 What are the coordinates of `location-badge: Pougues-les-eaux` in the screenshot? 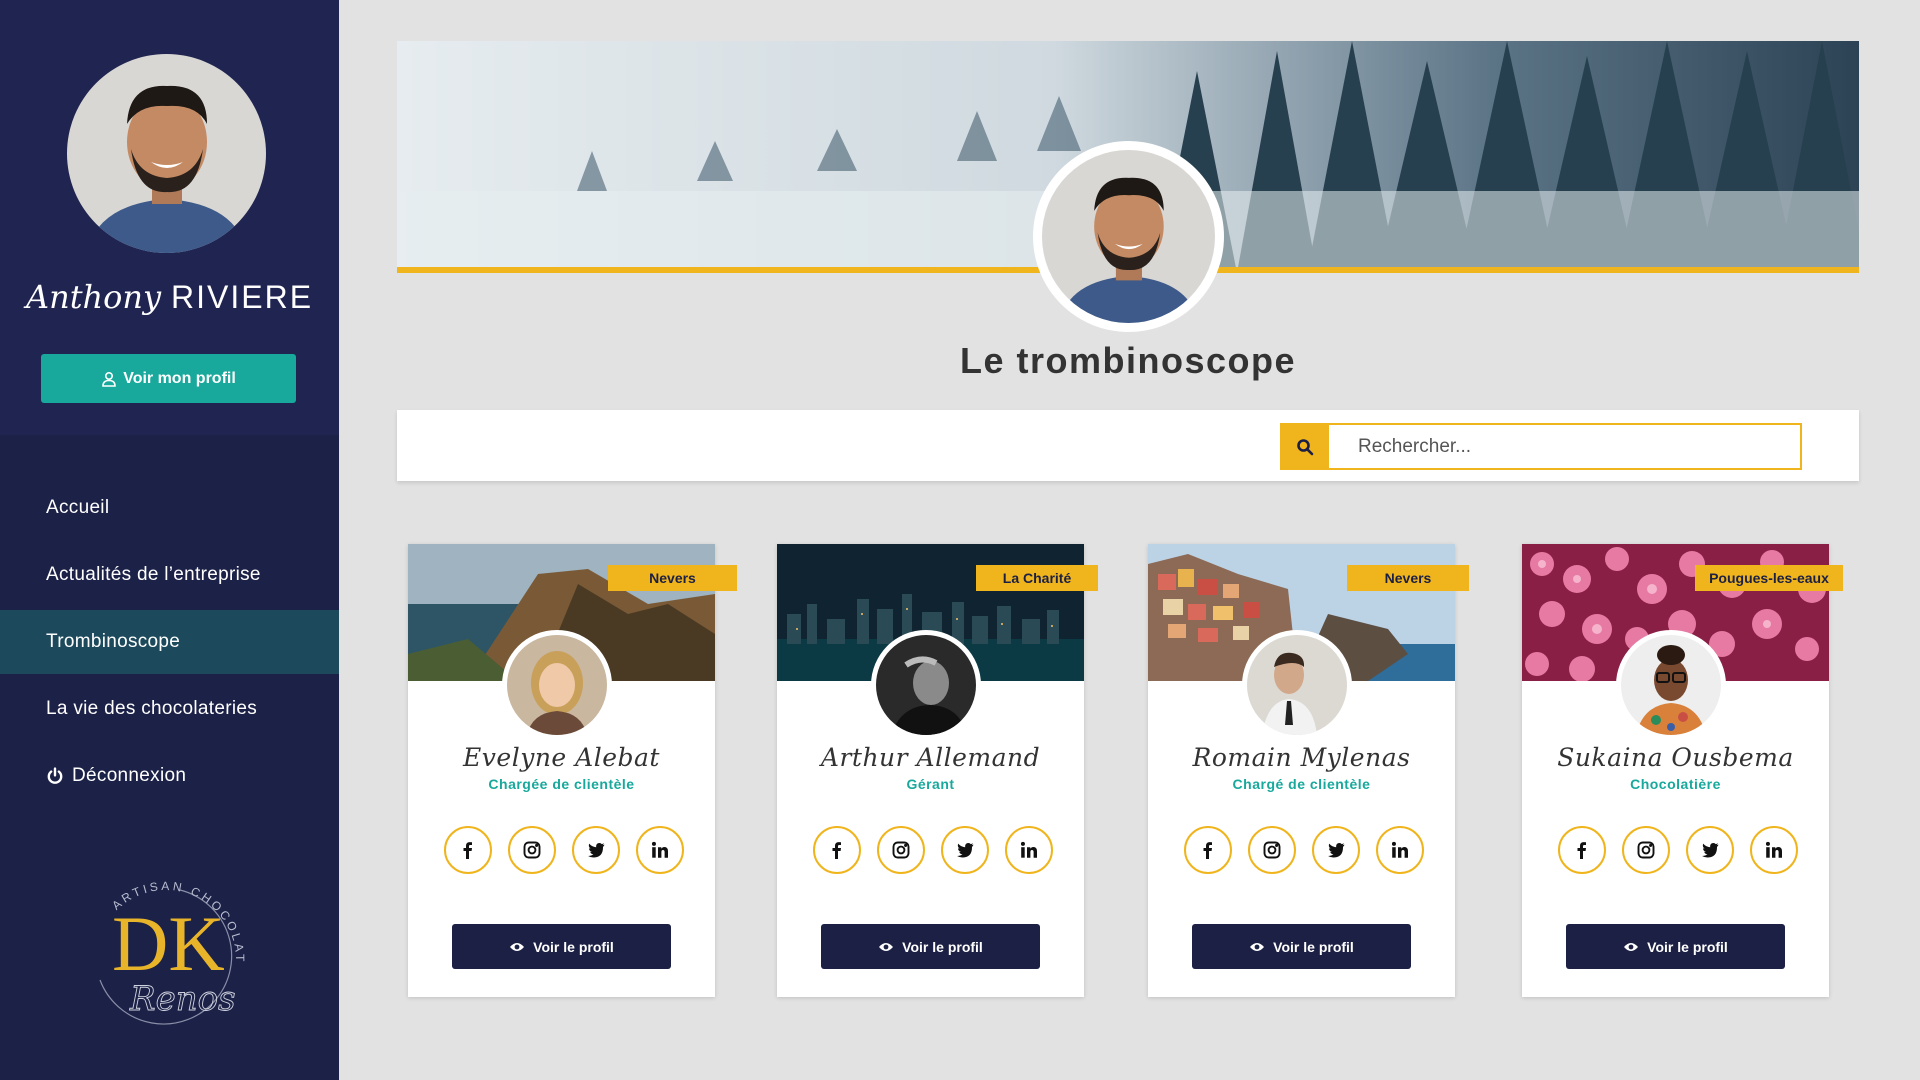 It's located at (1769, 578).